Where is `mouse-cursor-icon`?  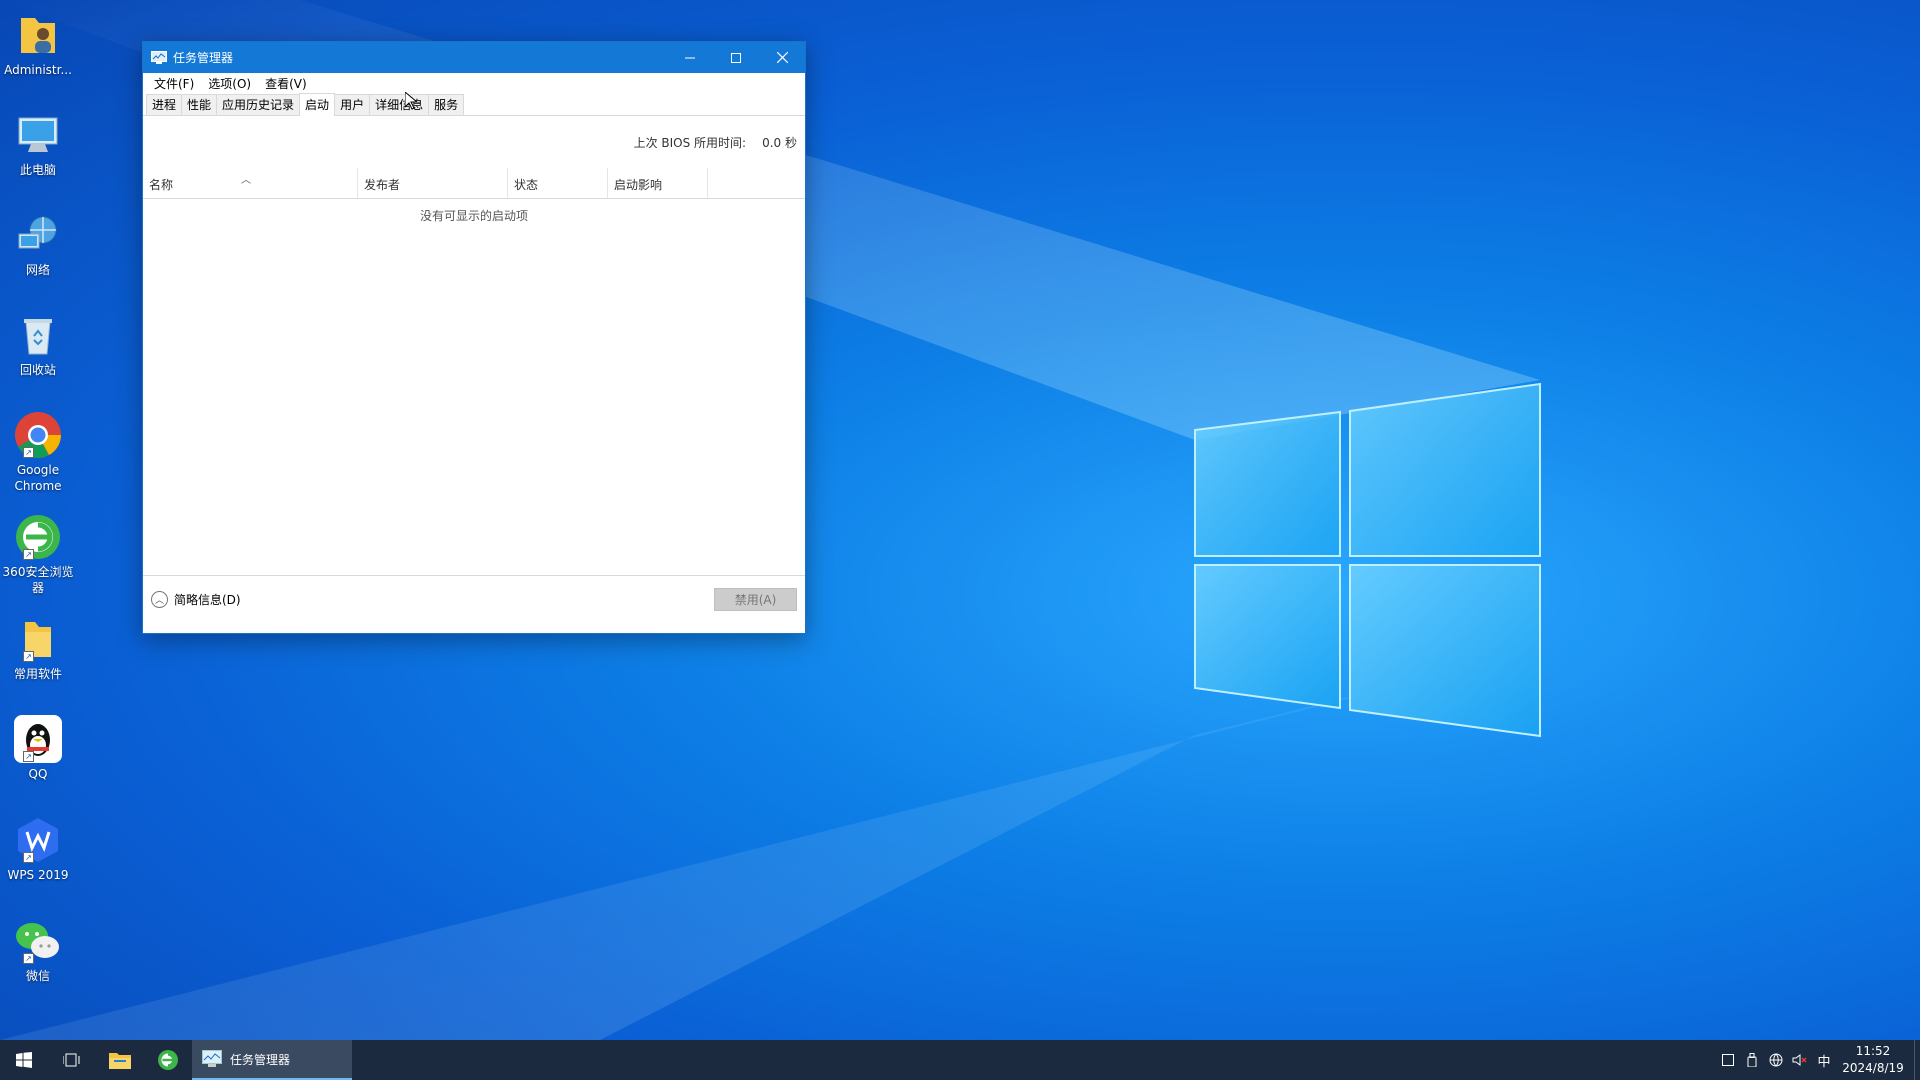 mouse-cursor-icon is located at coordinates (411, 101).